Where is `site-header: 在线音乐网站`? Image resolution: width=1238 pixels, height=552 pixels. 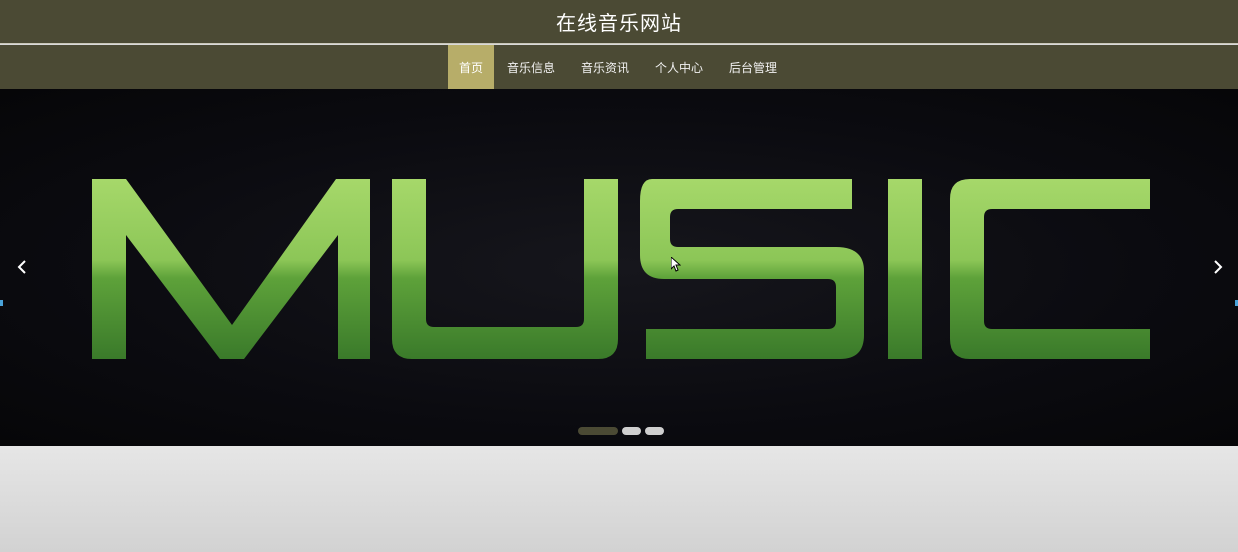
site-header: 在线音乐网站 is located at coordinates (619, 22).